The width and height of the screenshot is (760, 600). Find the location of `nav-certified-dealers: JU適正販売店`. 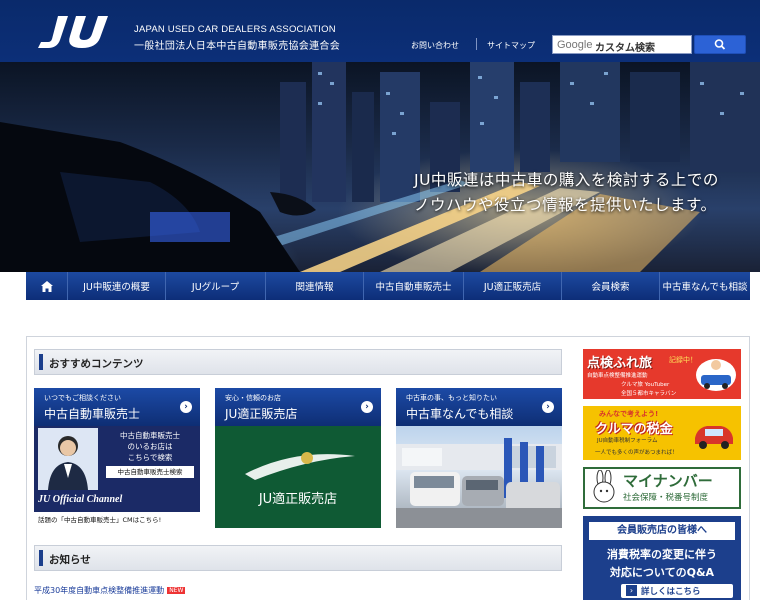

nav-certified-dealers: JU適正販売店 is located at coordinates (513, 286).